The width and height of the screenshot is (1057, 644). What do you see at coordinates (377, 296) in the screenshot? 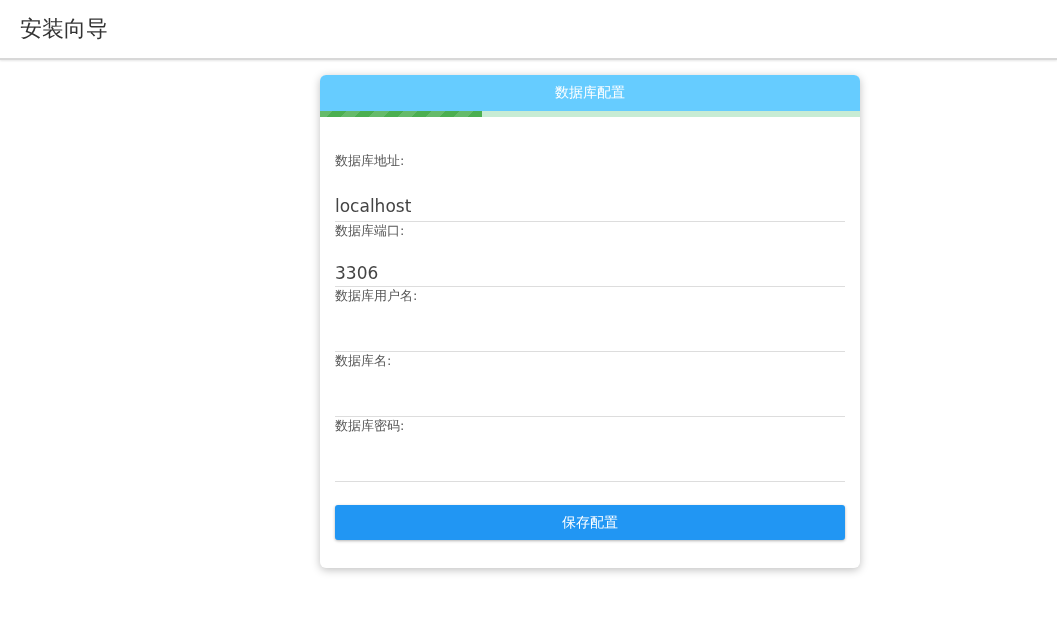
I see `field-label: 数据库用户名:` at bounding box center [377, 296].